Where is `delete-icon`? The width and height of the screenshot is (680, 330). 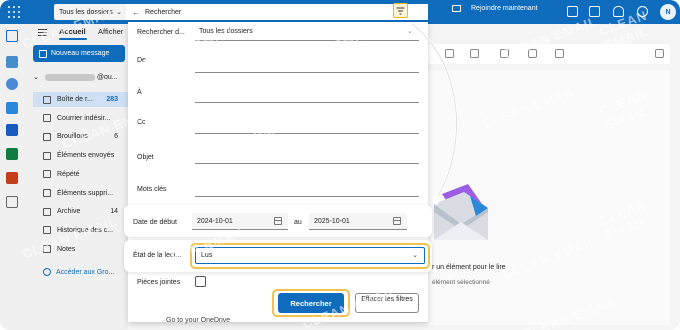 delete-icon is located at coordinates (449, 53).